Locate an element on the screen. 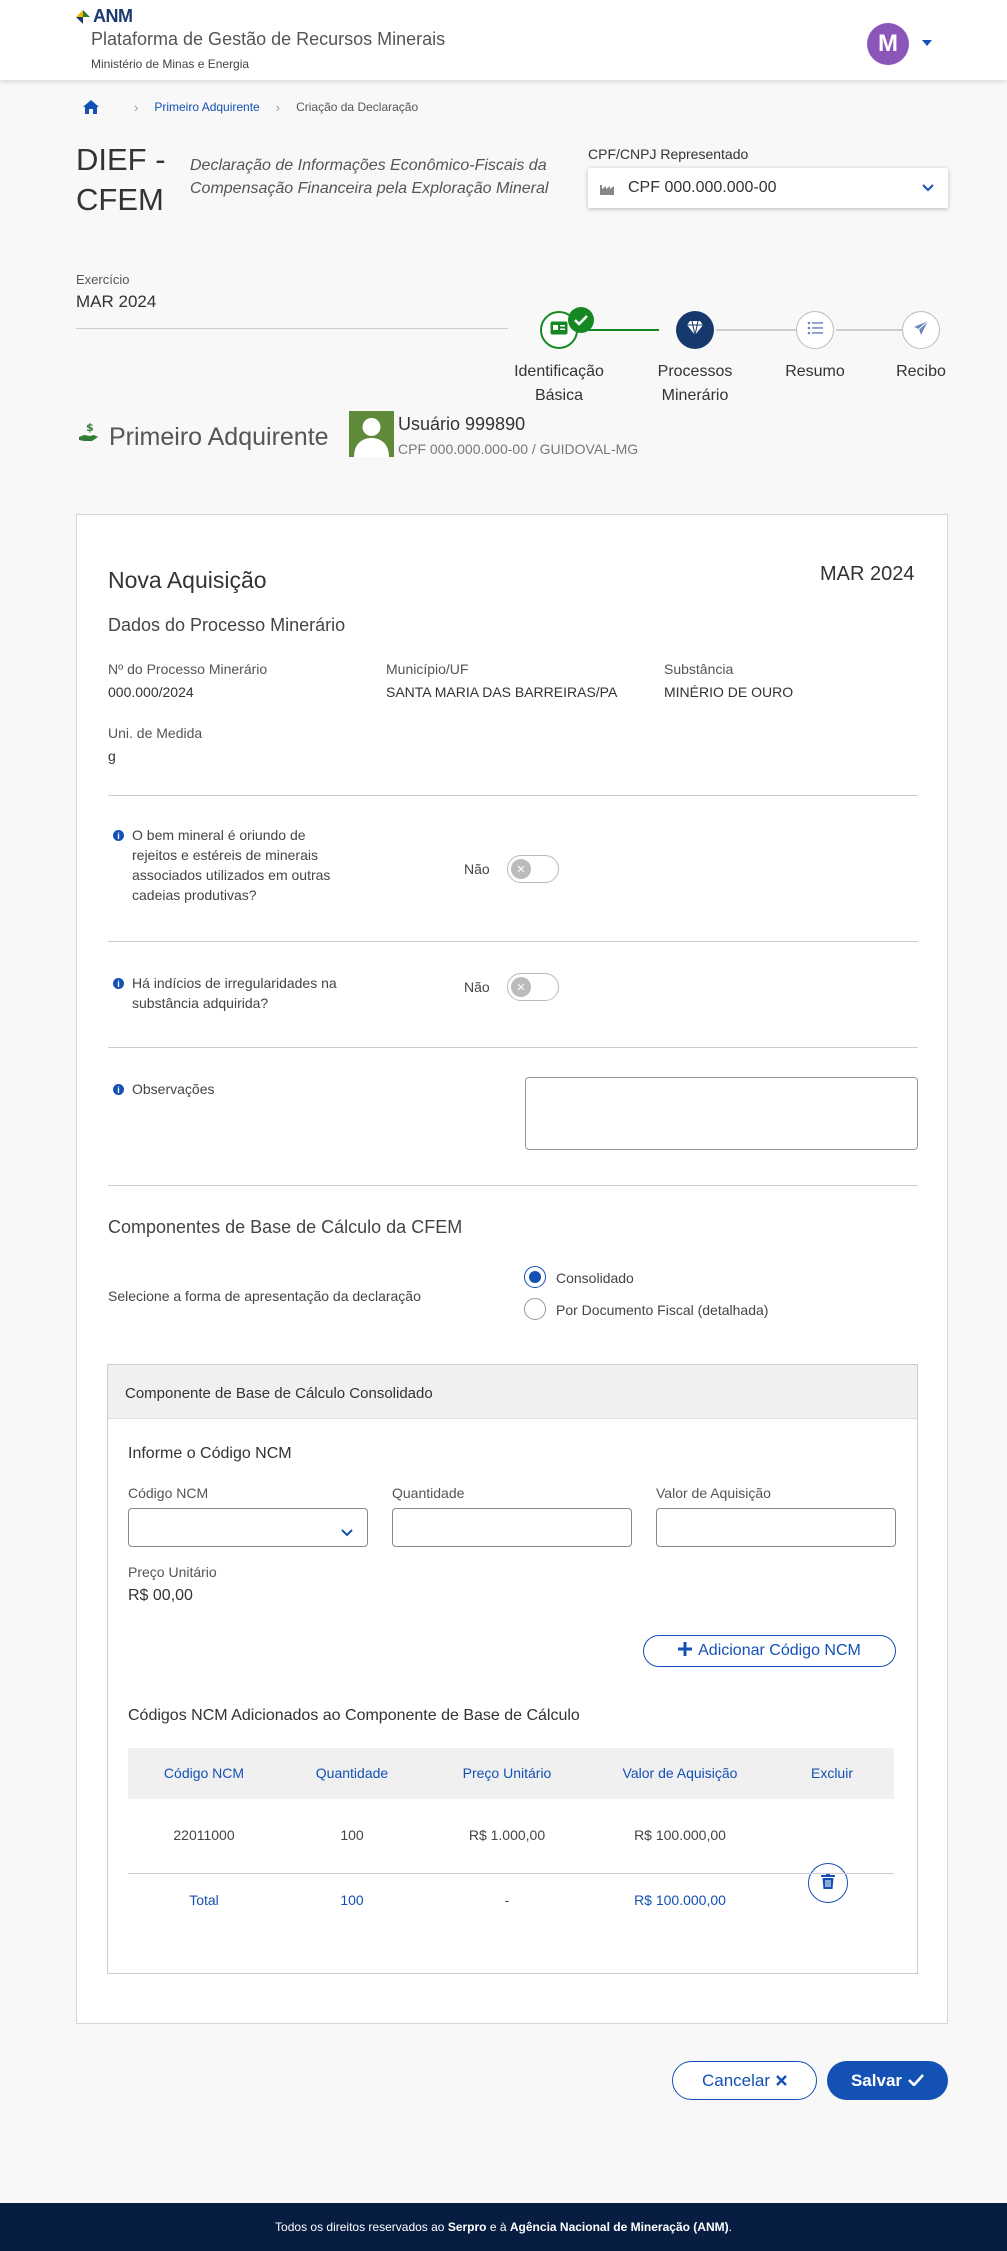 The height and width of the screenshot is (2251, 1007). anm-logo: ANM is located at coordinates (104, 16).